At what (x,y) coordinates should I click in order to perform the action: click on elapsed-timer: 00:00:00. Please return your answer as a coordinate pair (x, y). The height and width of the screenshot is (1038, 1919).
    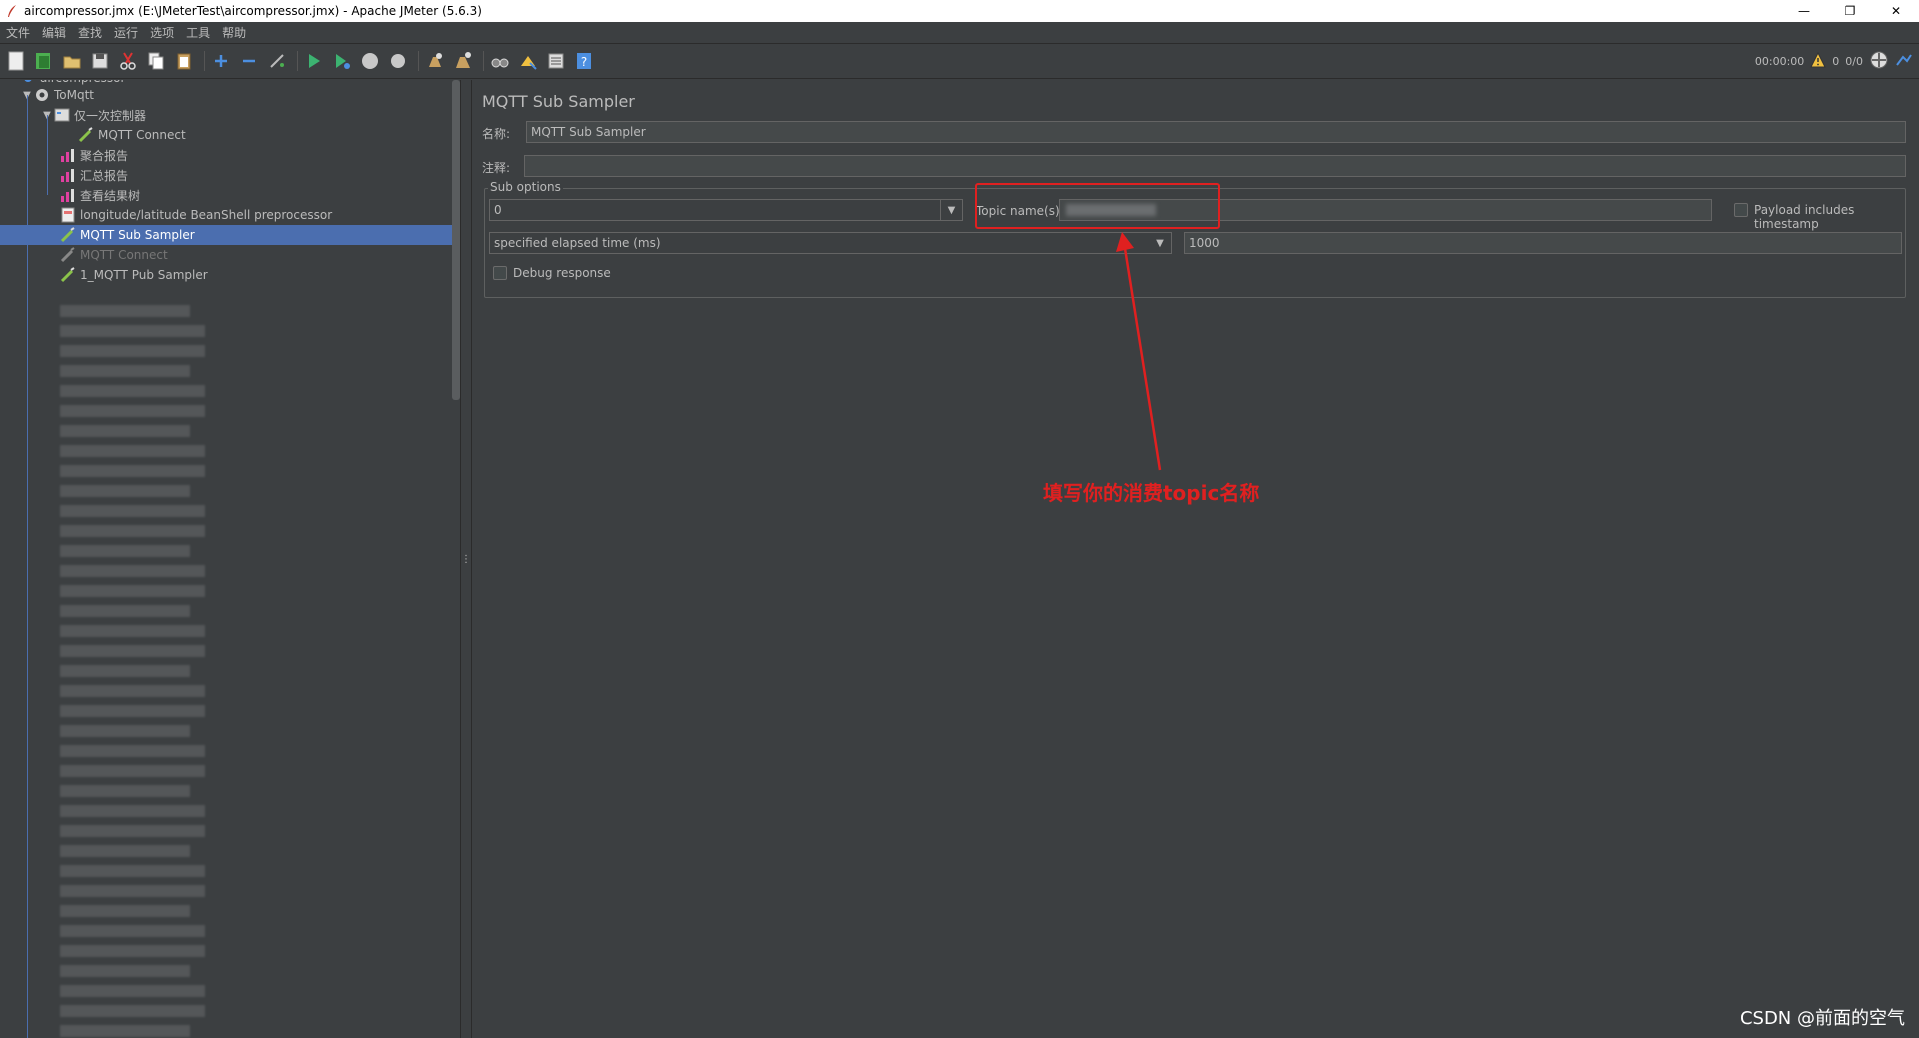
    Looking at the image, I should click on (1779, 61).